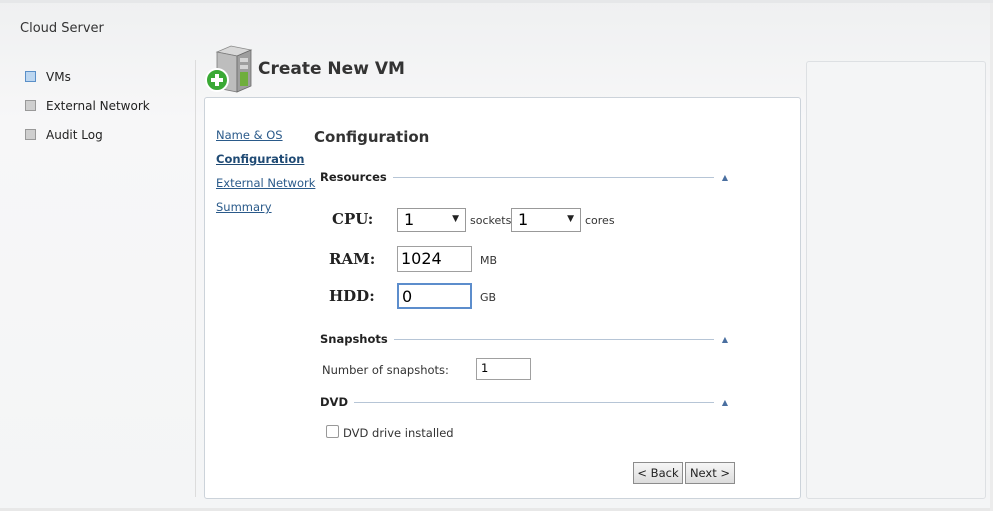  What do you see at coordinates (658, 473) in the screenshot?
I see `back-button: < Back` at bounding box center [658, 473].